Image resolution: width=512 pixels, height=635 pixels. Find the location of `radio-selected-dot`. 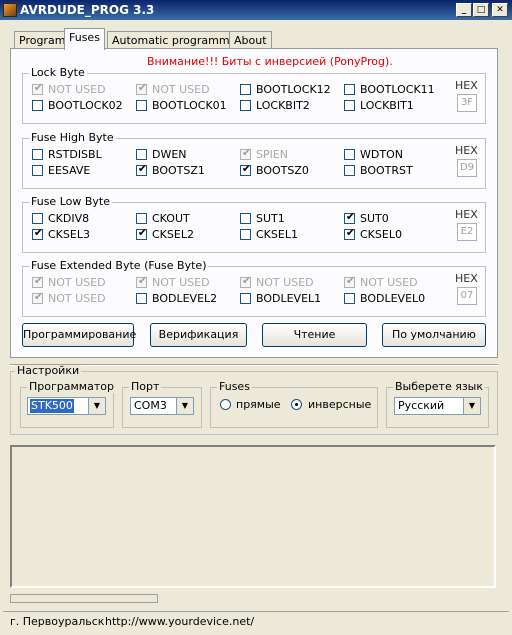

radio-selected-dot is located at coordinates (296, 404).